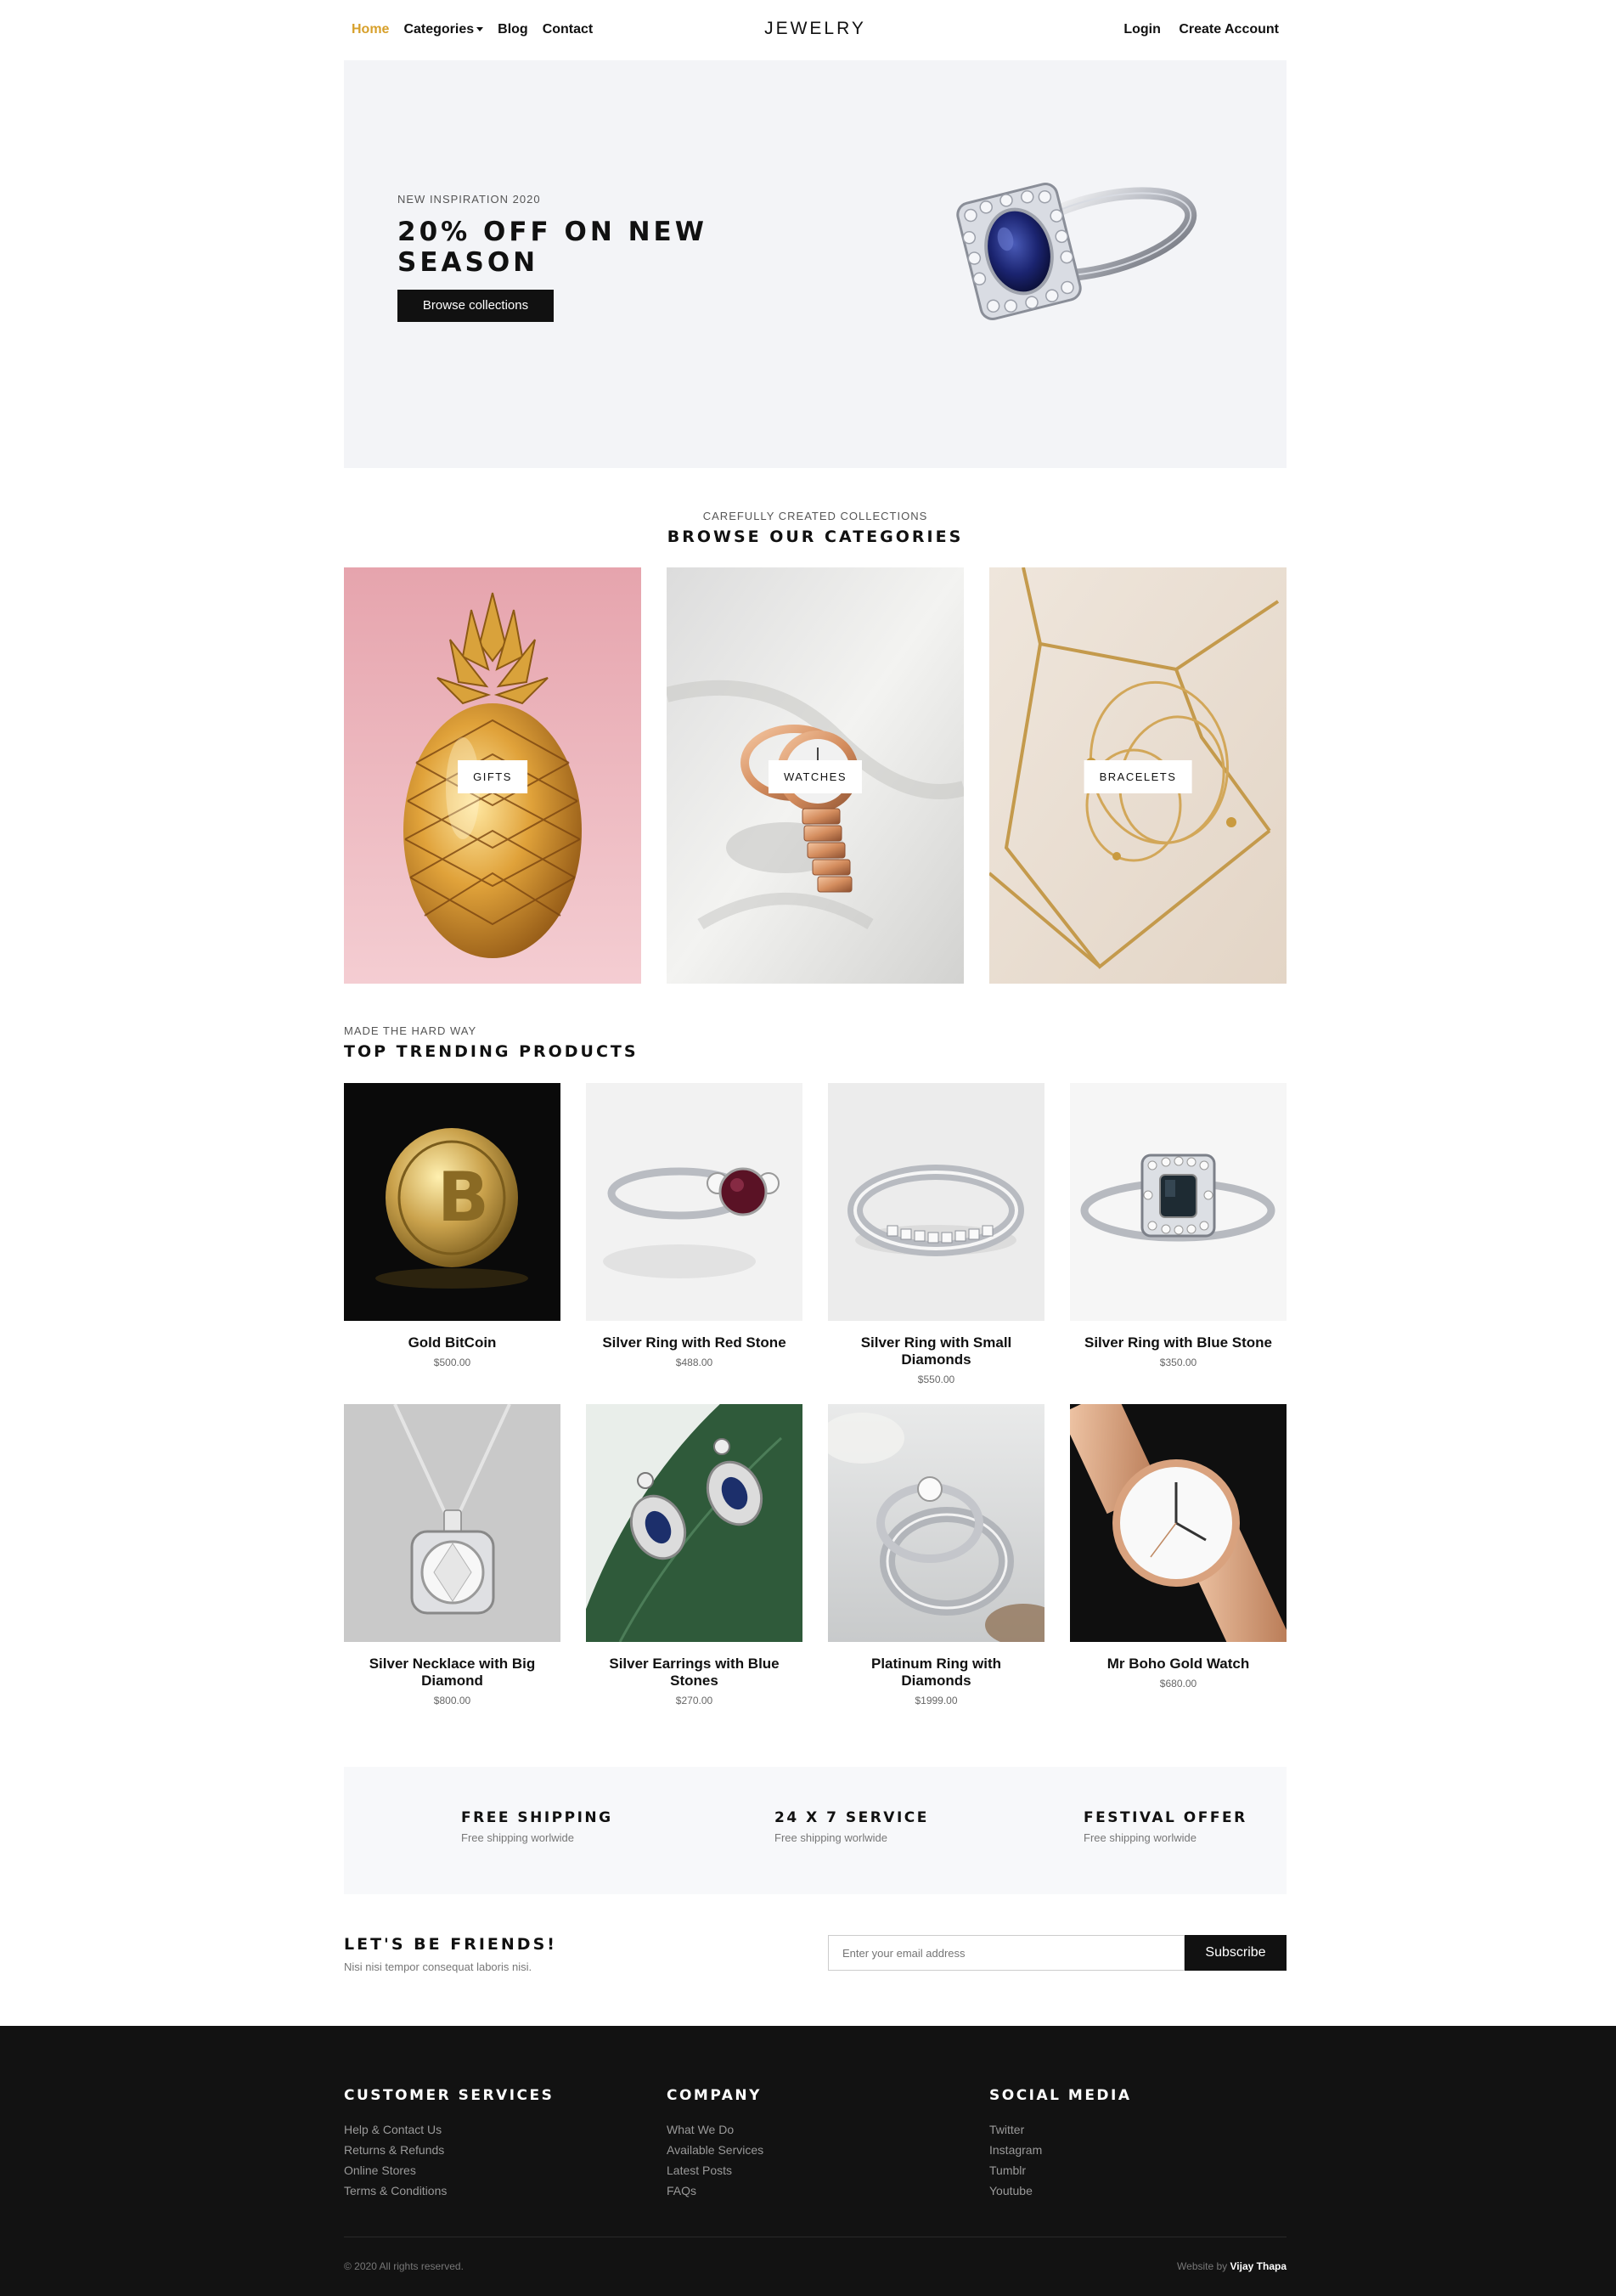  Describe the element at coordinates (452, 1700) in the screenshot. I see `product-price: $800.00` at that location.